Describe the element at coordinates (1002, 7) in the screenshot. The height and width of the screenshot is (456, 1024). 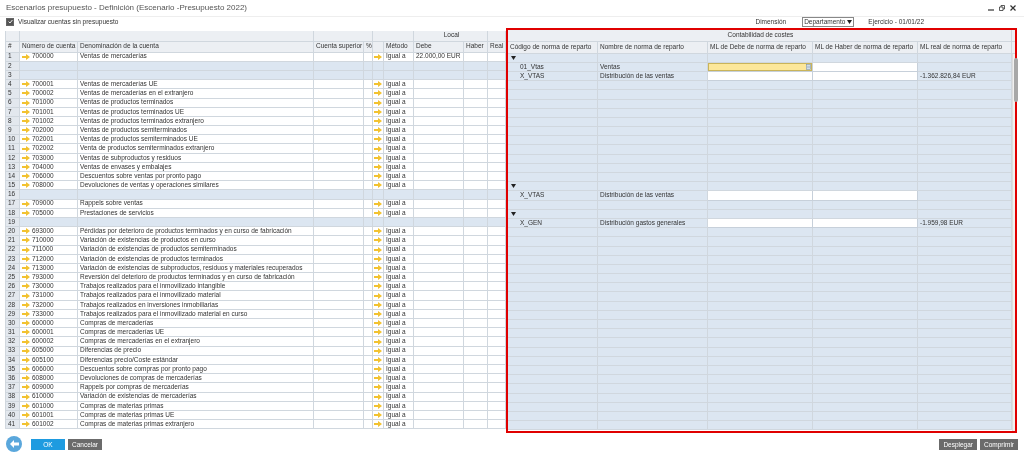
I see `restore-icon` at that location.